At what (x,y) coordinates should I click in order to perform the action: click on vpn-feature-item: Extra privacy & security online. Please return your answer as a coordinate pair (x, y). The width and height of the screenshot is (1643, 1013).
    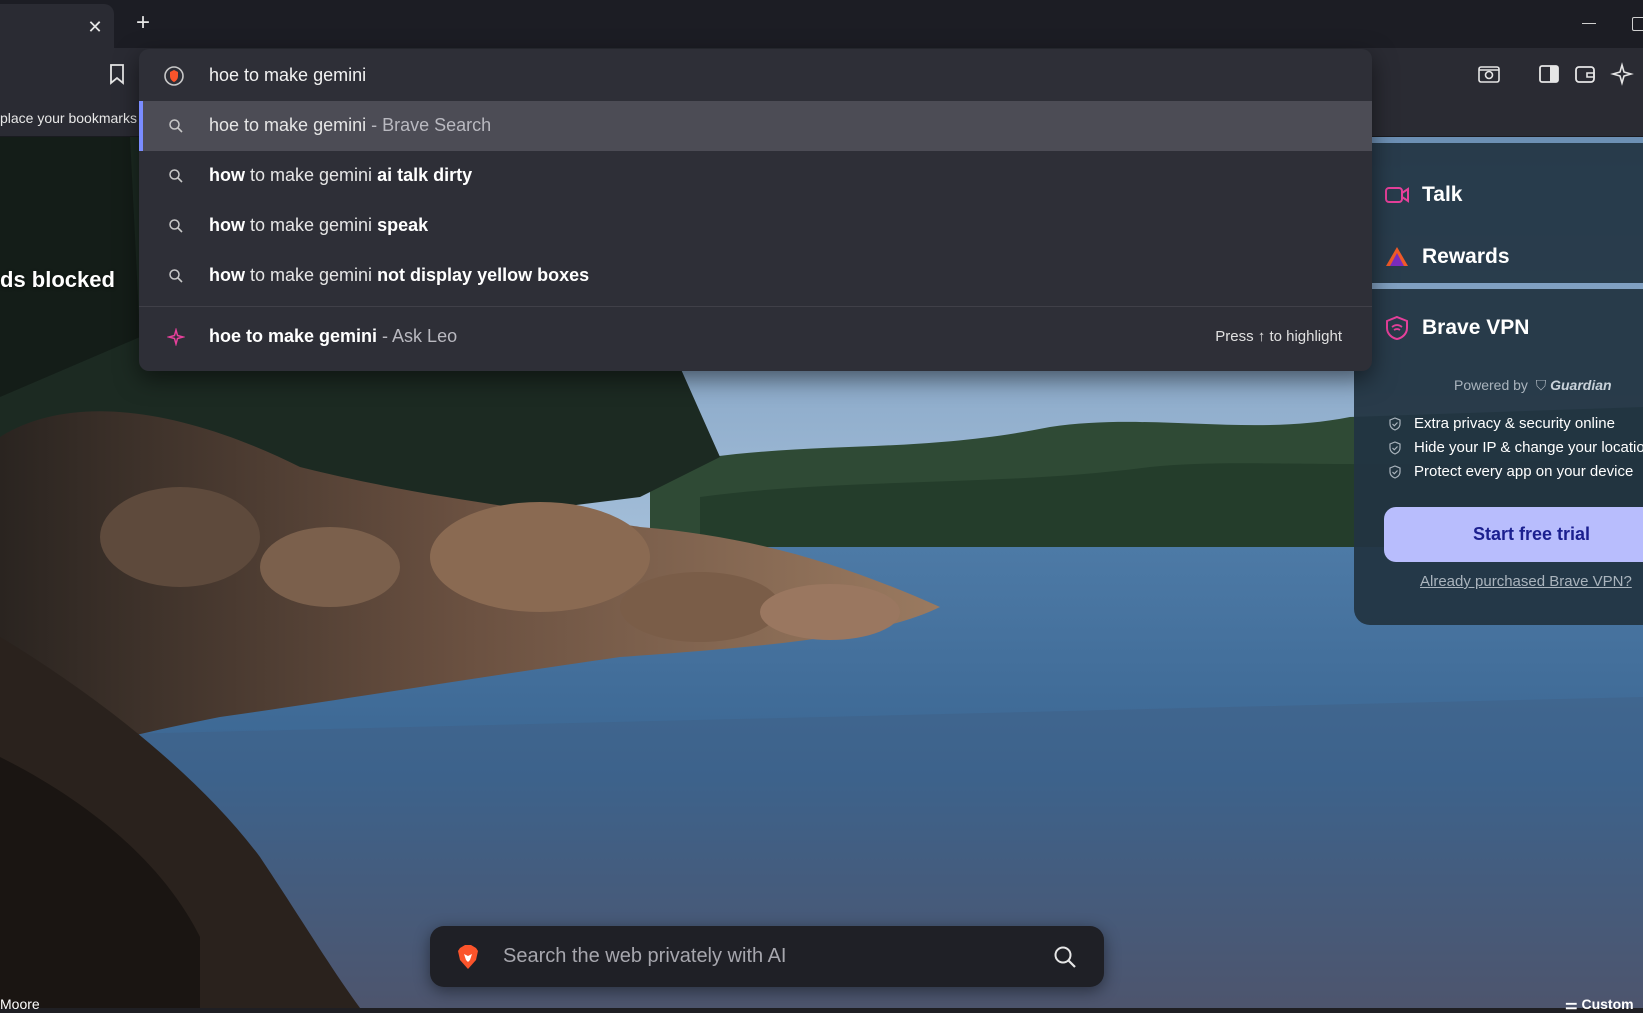
    Looking at the image, I should click on (1501, 423).